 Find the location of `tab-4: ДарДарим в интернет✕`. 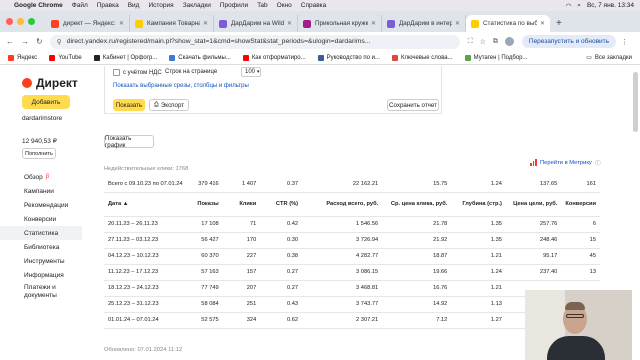

tab-4: ДарДарим в интернет✕ is located at coordinates (424, 23).